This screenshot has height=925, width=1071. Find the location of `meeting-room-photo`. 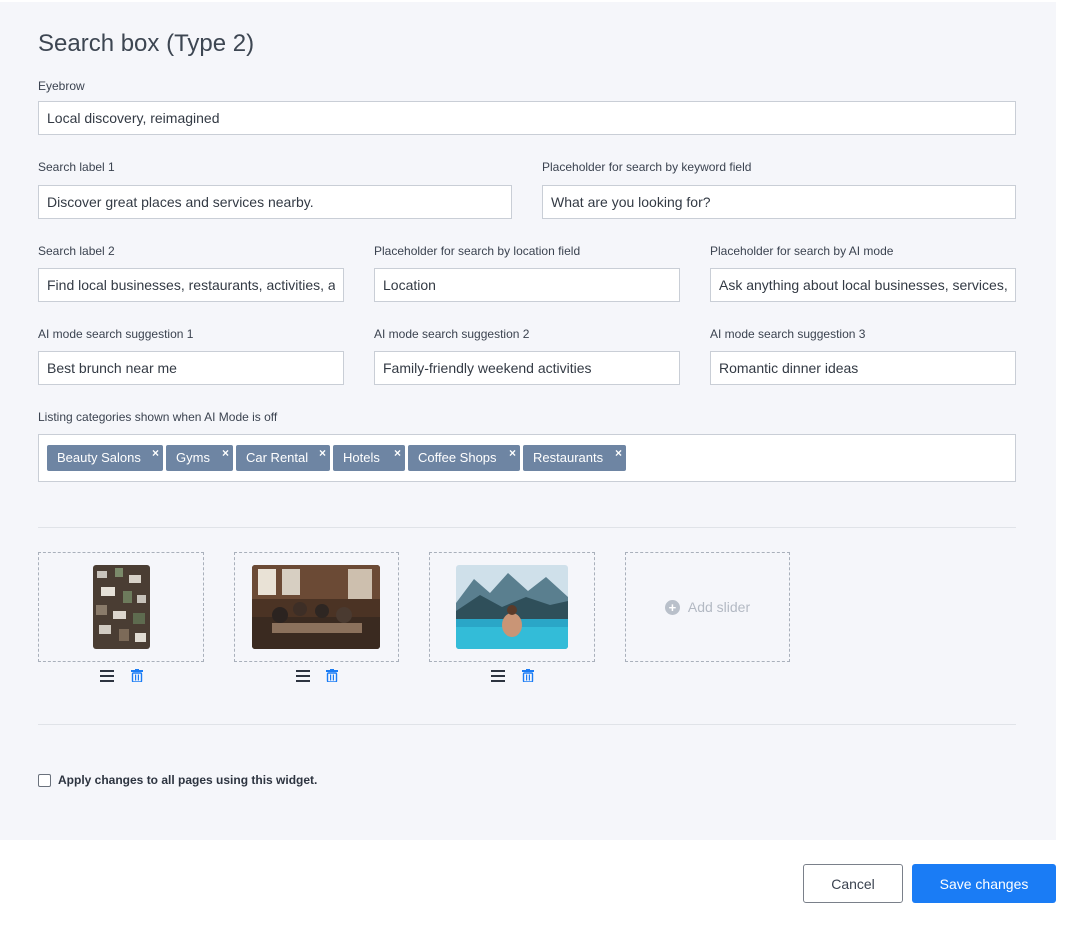

meeting-room-photo is located at coordinates (316, 607).